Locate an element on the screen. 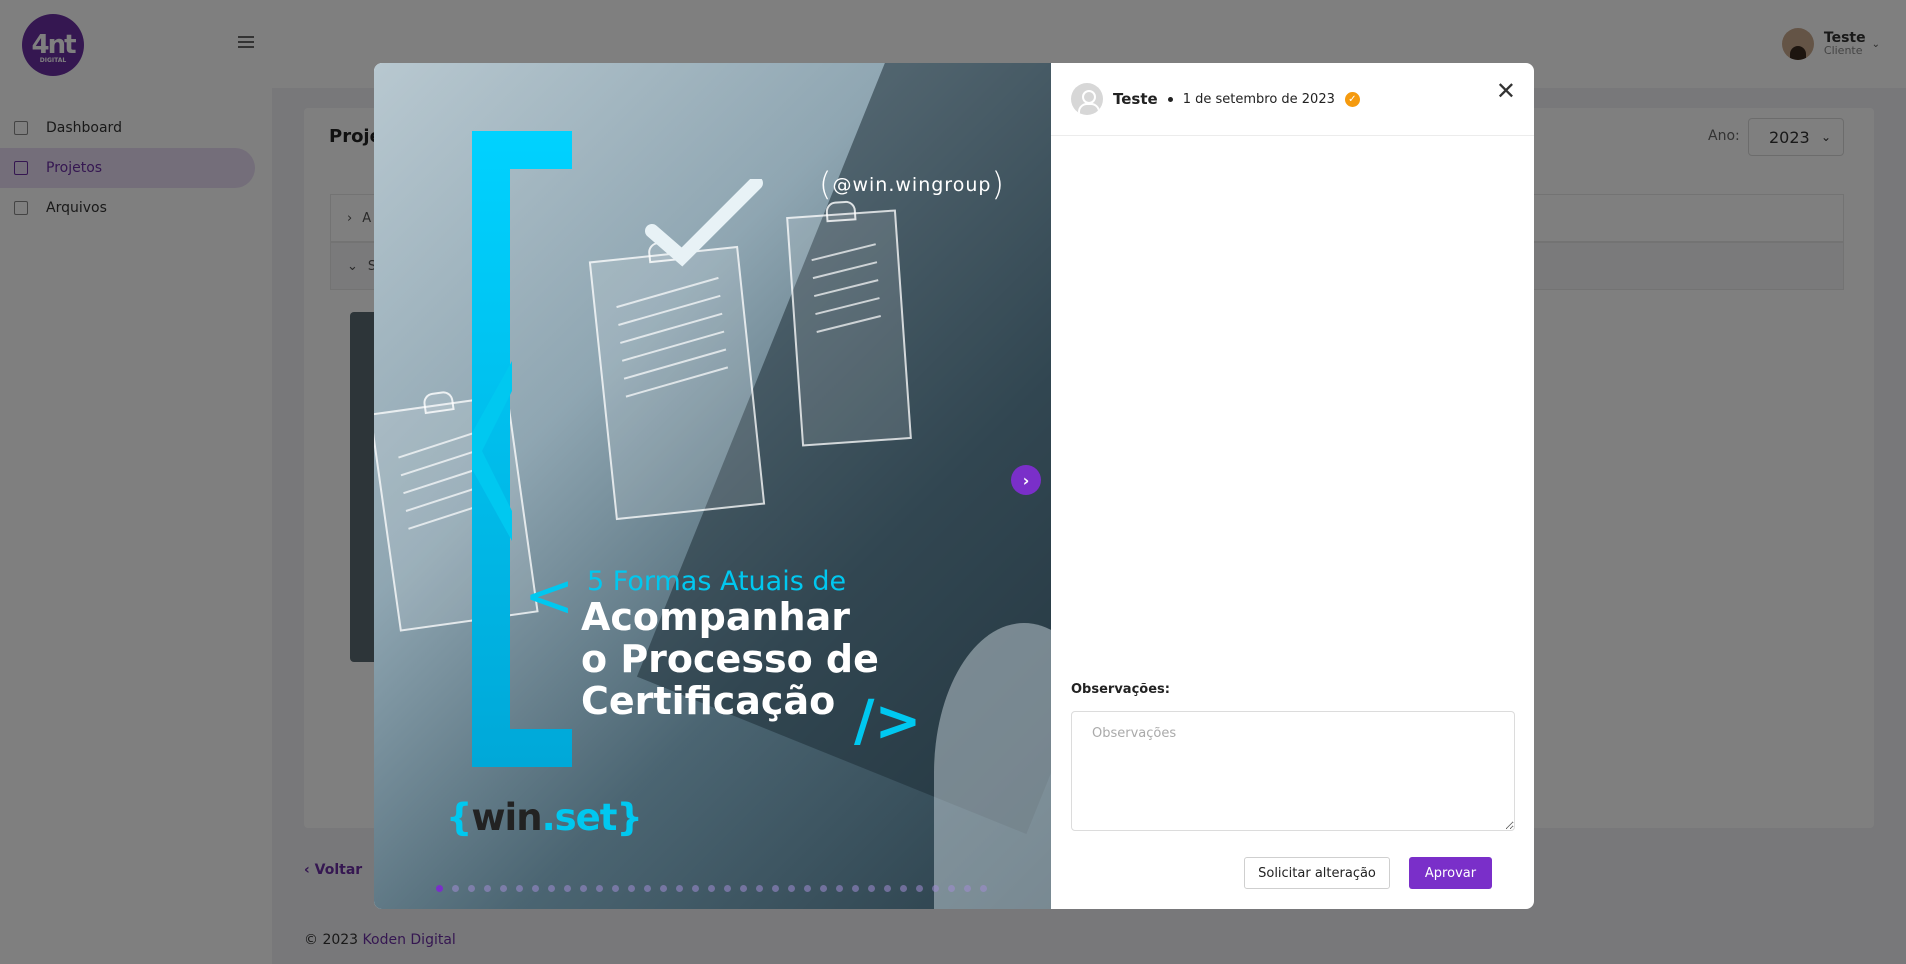 Image resolution: width=1906 pixels, height=964 pixels. chevron-right-icon: › is located at coordinates (1026, 480).